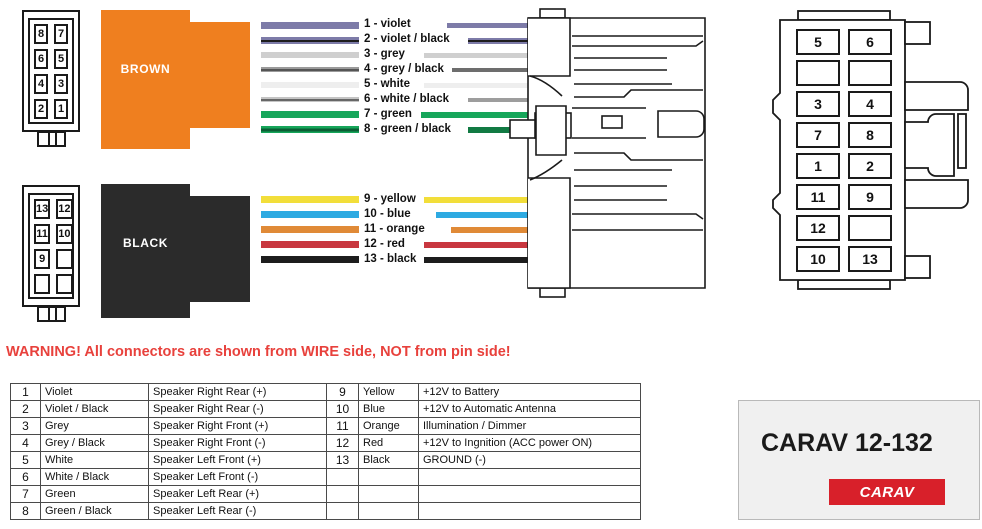 The image size is (982, 529). Describe the element at coordinates (876, 160) in the screenshot. I see `oem-head-unit-connector: 5 6 3 4 7 8 1 2 11 9 12 10 13` at that location.